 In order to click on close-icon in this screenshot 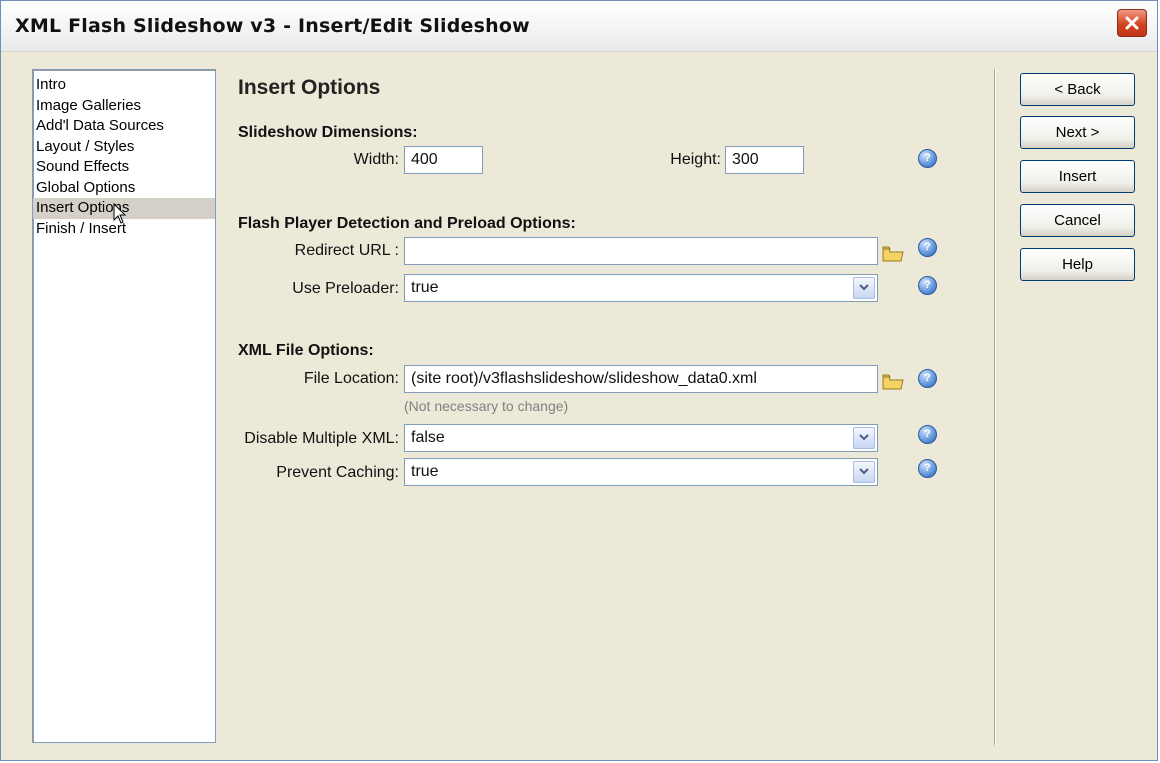, I will do `click(1132, 23)`.